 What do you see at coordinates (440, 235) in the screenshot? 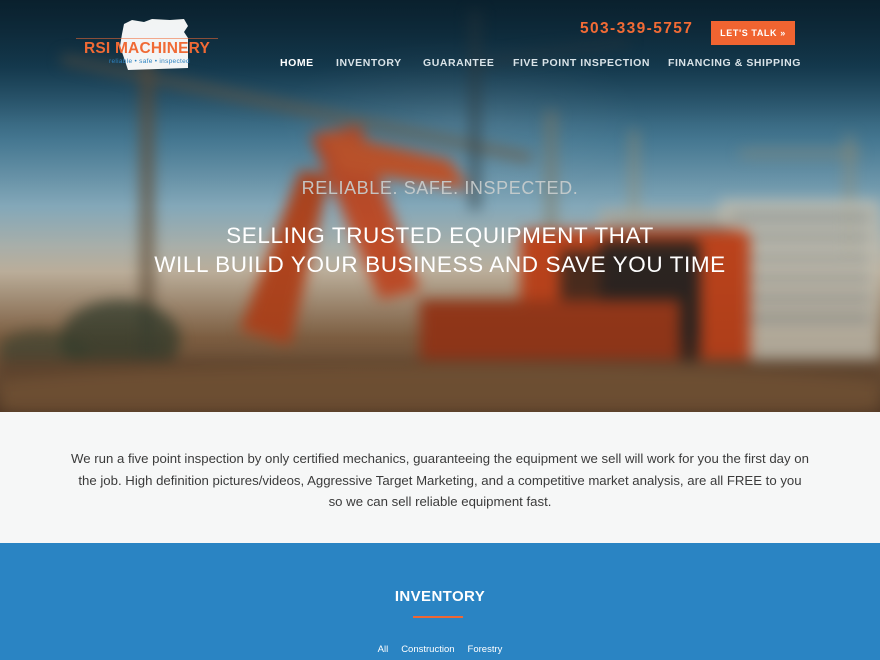
I see `hero-title-line-1: SELLING TRUSTED EQUIPMENT THAT` at bounding box center [440, 235].